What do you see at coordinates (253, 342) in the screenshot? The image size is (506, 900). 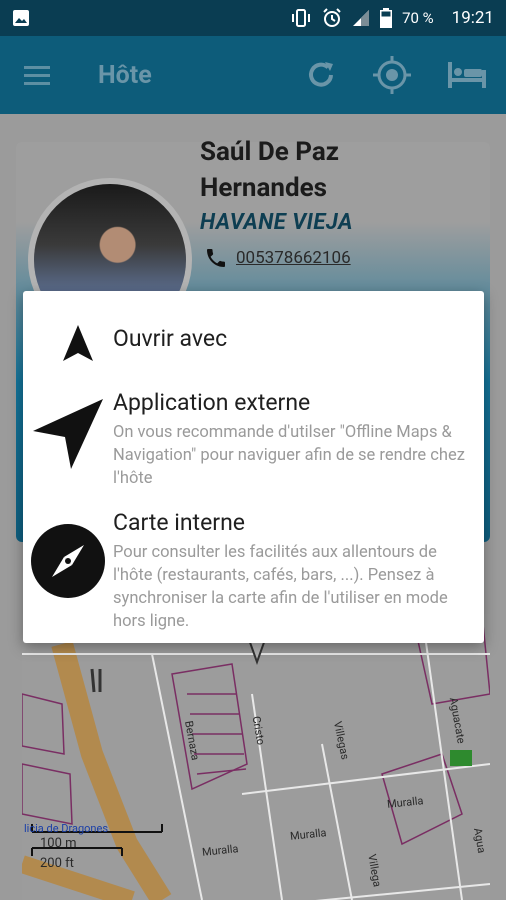 I see `dialog-title-row: Ouvrir avec` at bounding box center [253, 342].